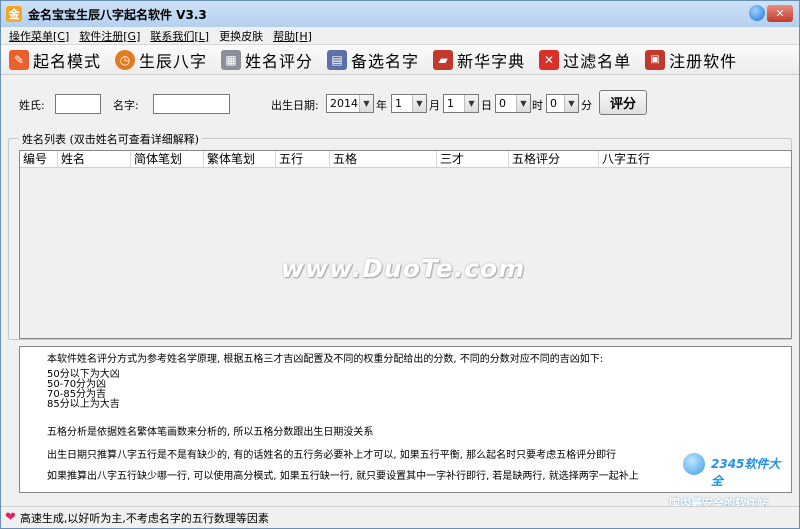 The image size is (800, 529). I want to click on calculator-icon: ▦, so click(231, 59).